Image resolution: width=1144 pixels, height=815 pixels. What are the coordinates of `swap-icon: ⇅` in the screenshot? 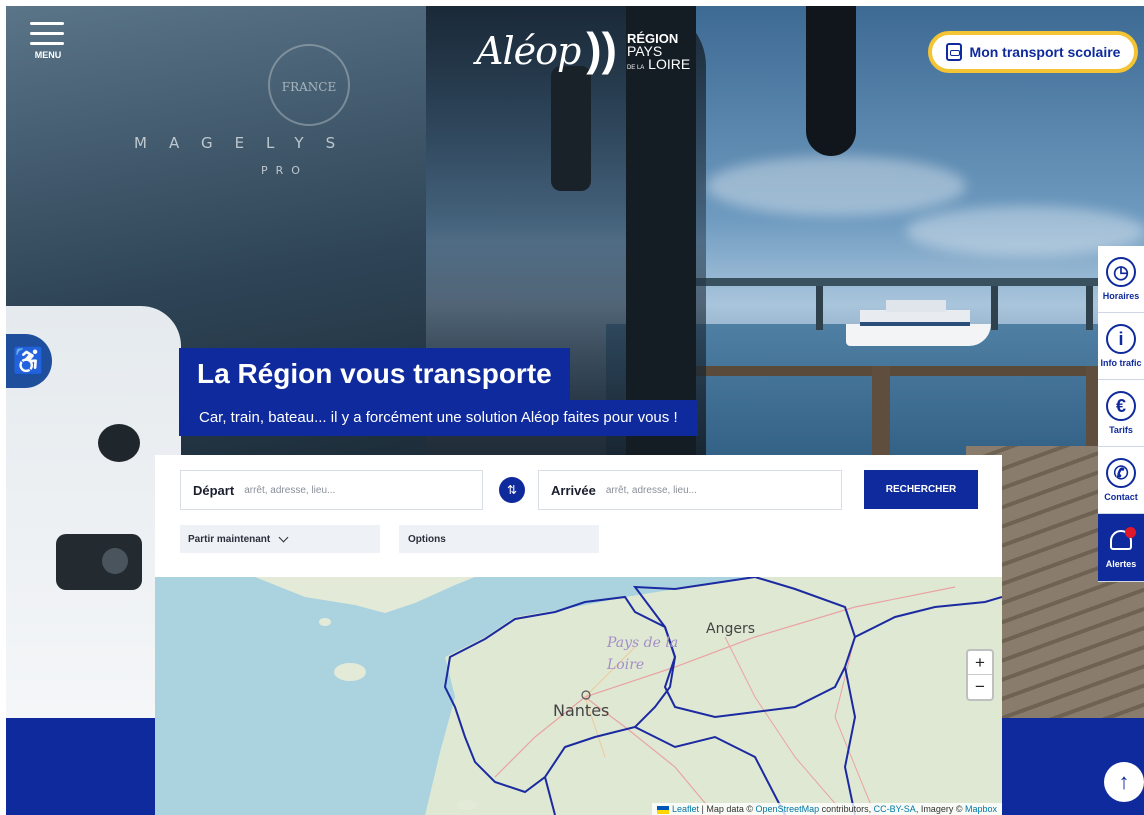 It's located at (512, 490).